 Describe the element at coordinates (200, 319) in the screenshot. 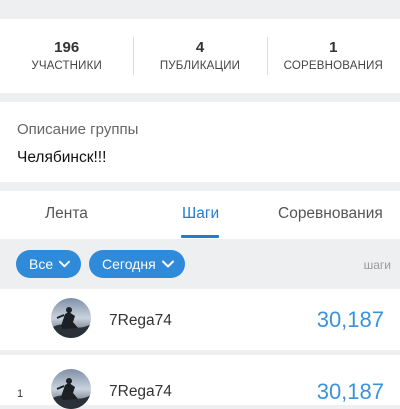

I see `leaderboard-row: 7Rega74 30,187` at that location.